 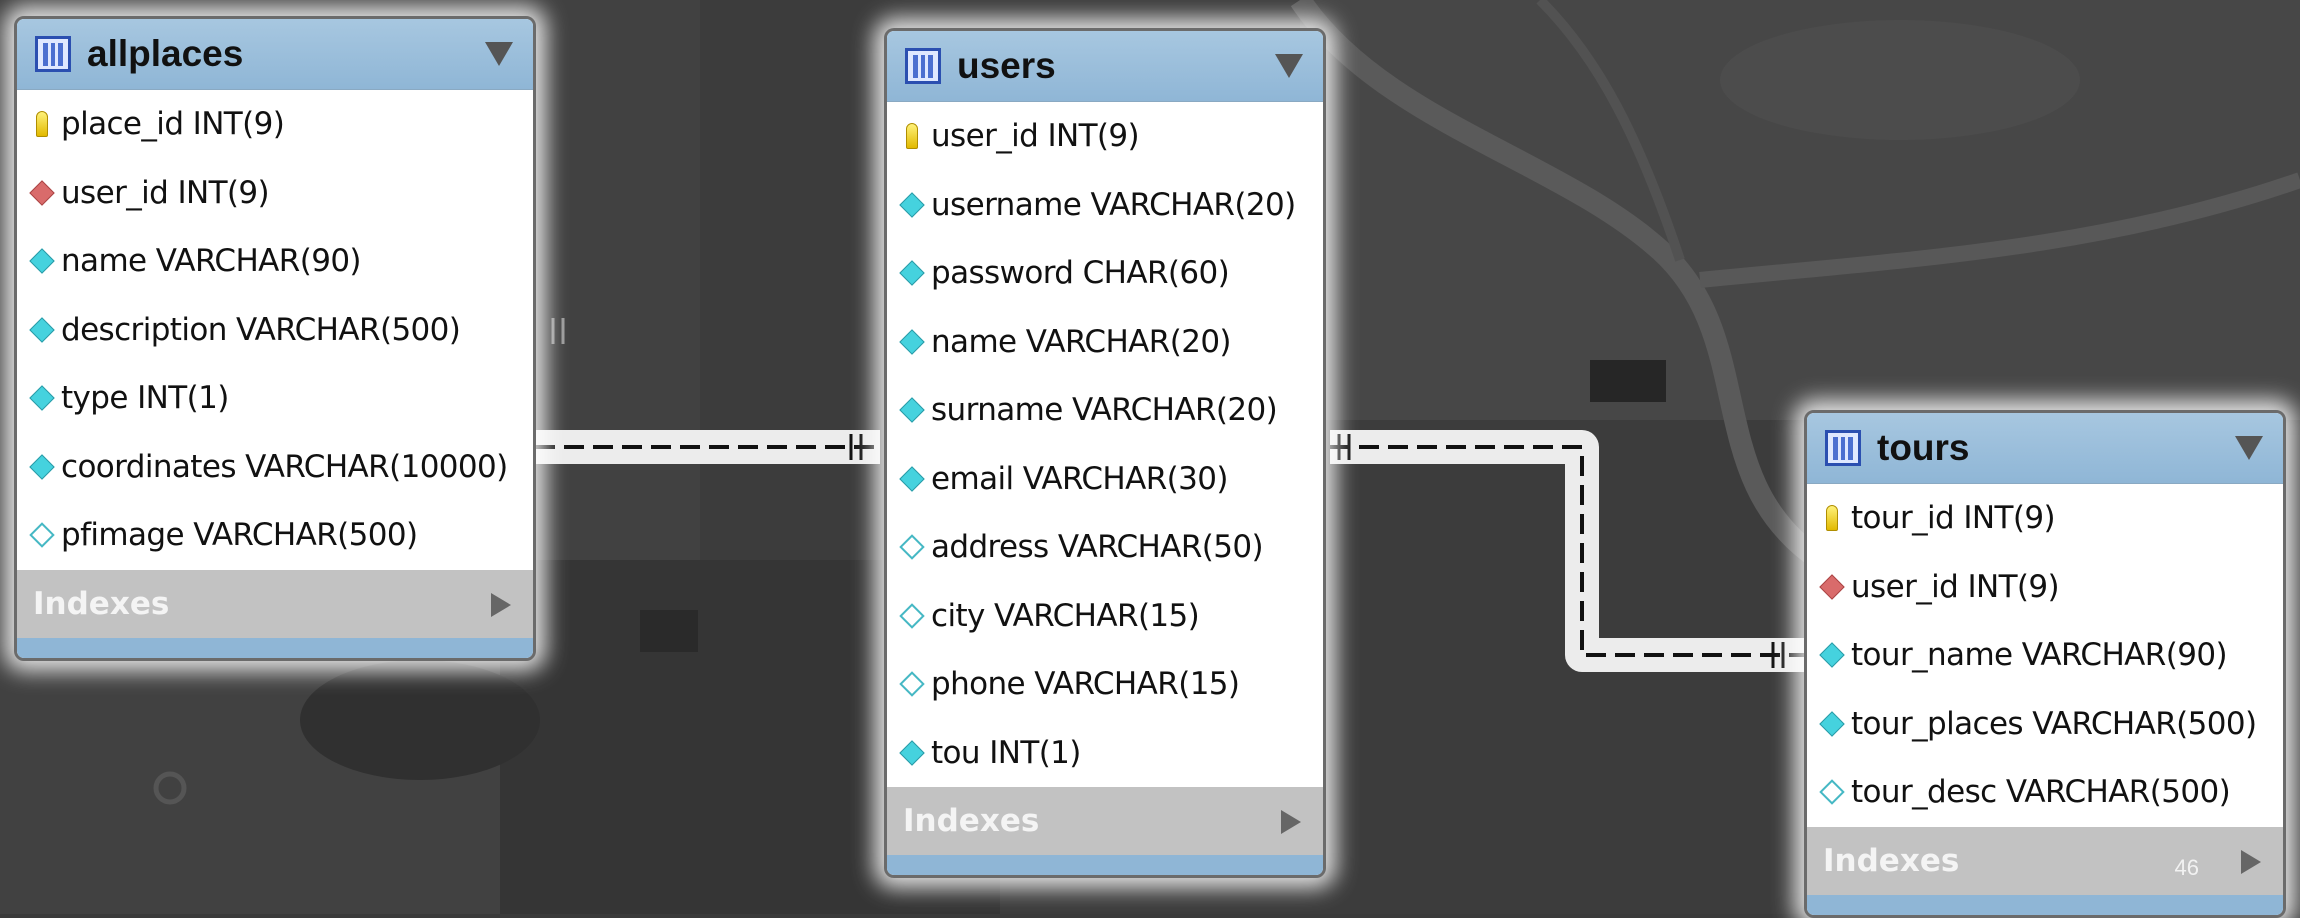 What do you see at coordinates (1105, 753) in the screenshot?
I see `column-row: tou INT(1)` at bounding box center [1105, 753].